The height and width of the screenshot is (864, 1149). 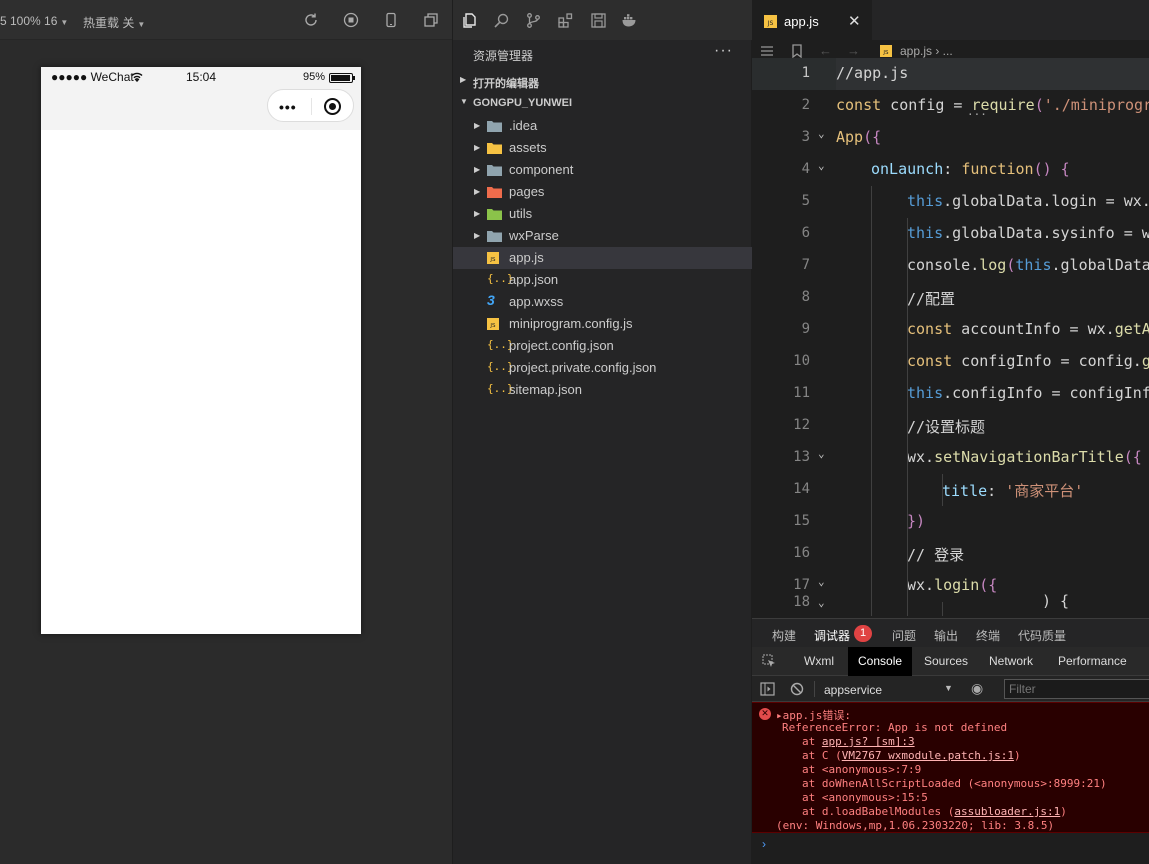 I want to click on tree-item: JS app.js, so click(x=603, y=258).